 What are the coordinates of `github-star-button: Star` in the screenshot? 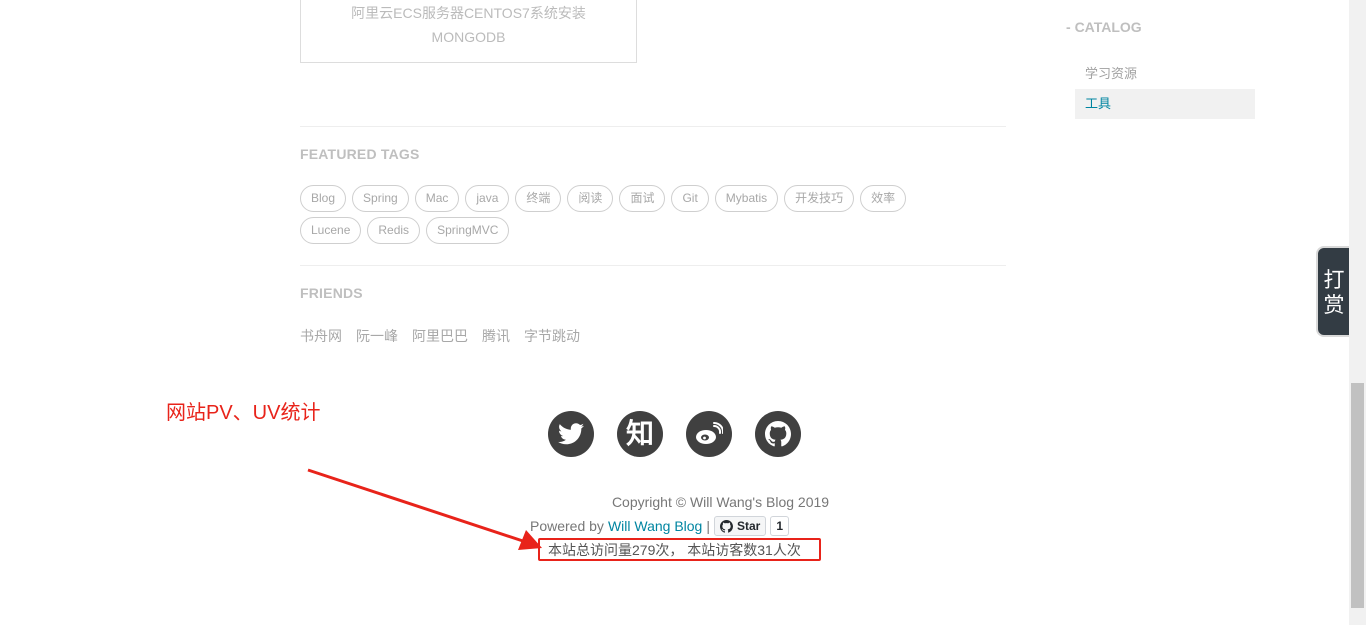 It's located at (740, 526).